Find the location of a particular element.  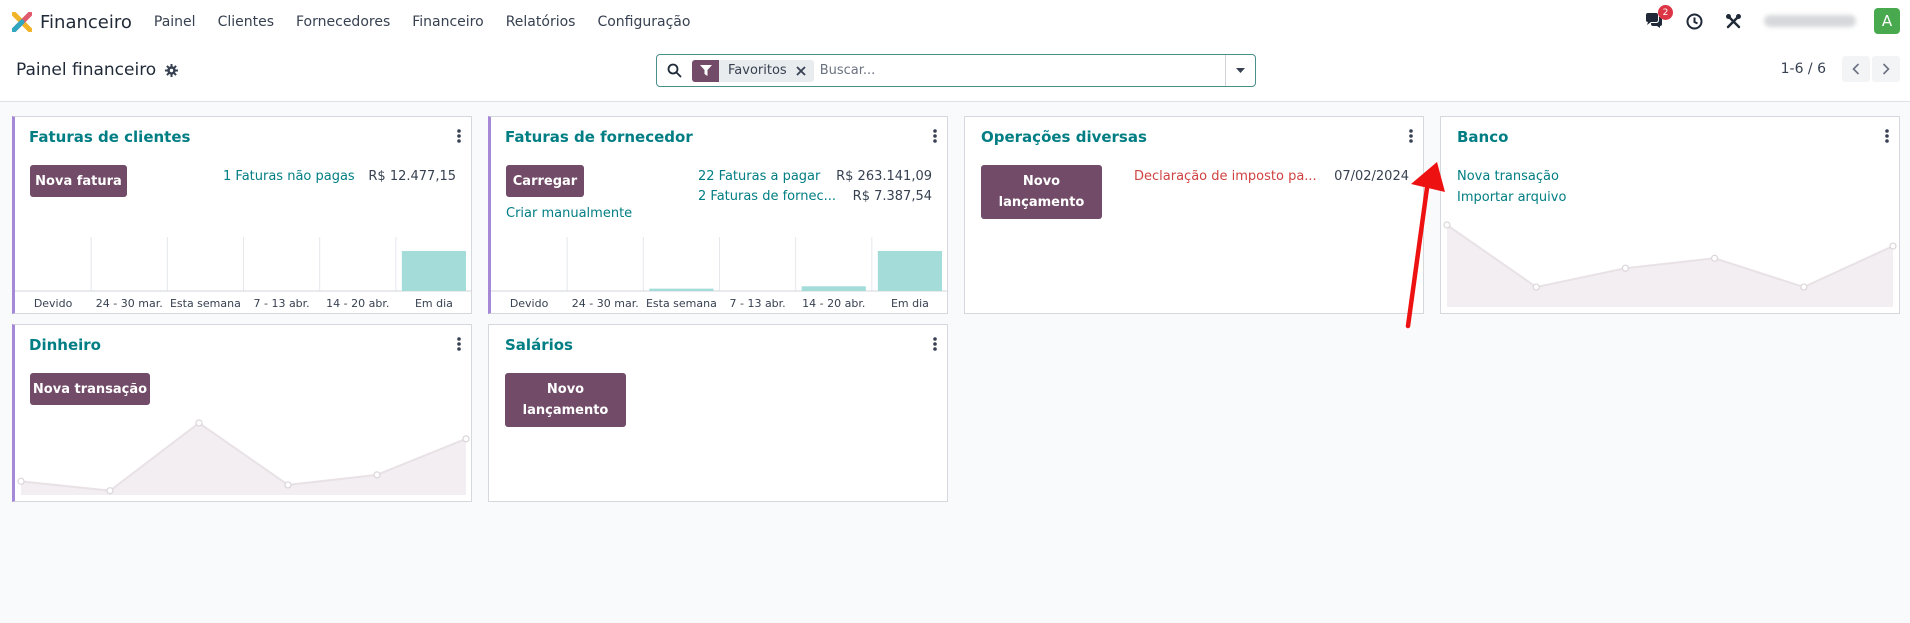

activities-button is located at coordinates (1694, 21).